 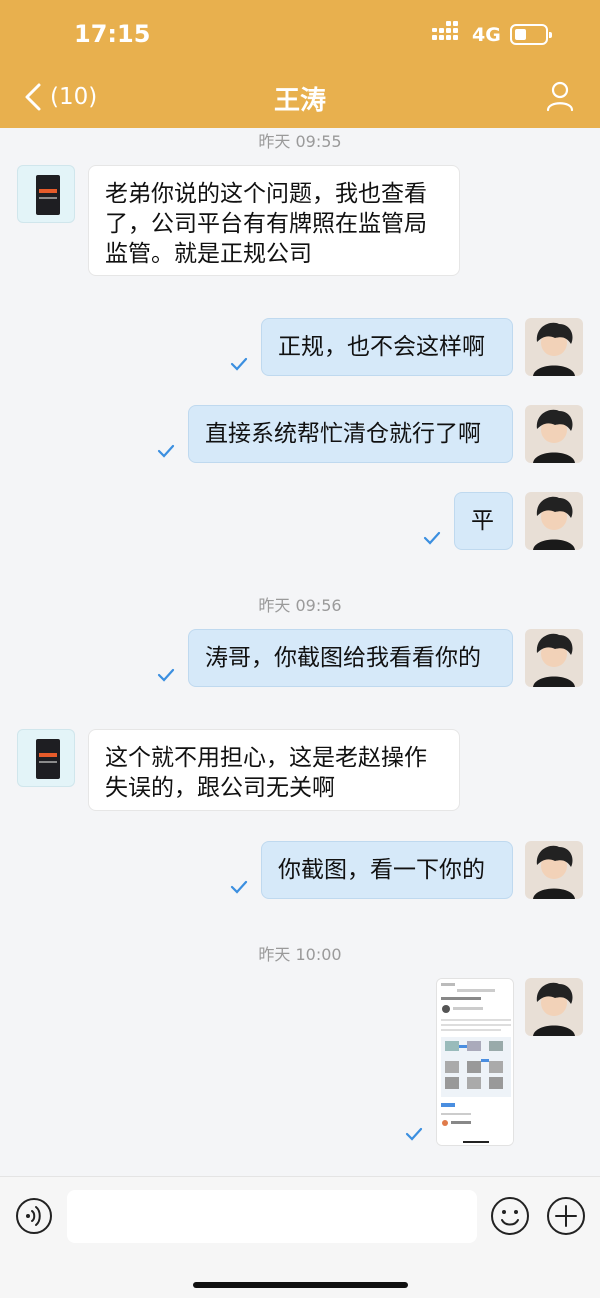 I want to click on header-bar: 17:15 4G (10) 王涛, so click(x=300, y=64).